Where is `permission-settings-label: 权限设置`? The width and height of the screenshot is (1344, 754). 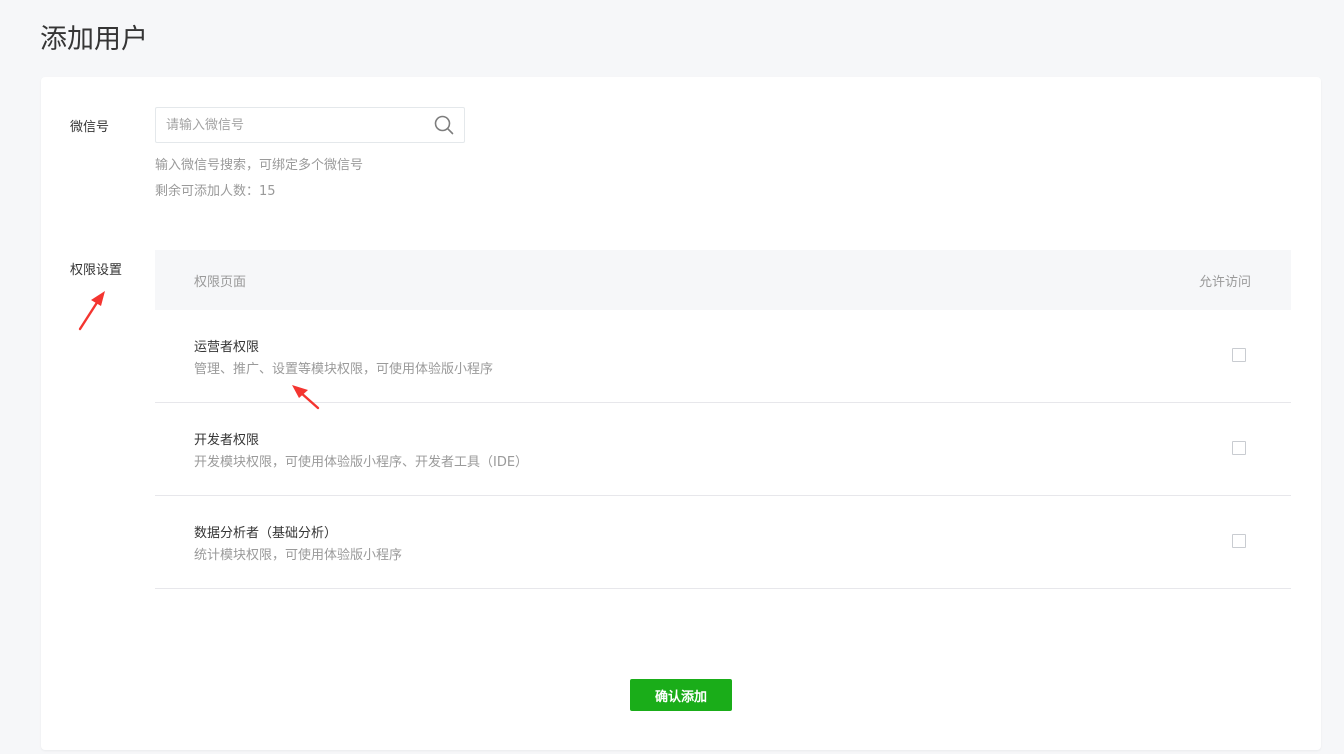
permission-settings-label: 权限设置 is located at coordinates (96, 270).